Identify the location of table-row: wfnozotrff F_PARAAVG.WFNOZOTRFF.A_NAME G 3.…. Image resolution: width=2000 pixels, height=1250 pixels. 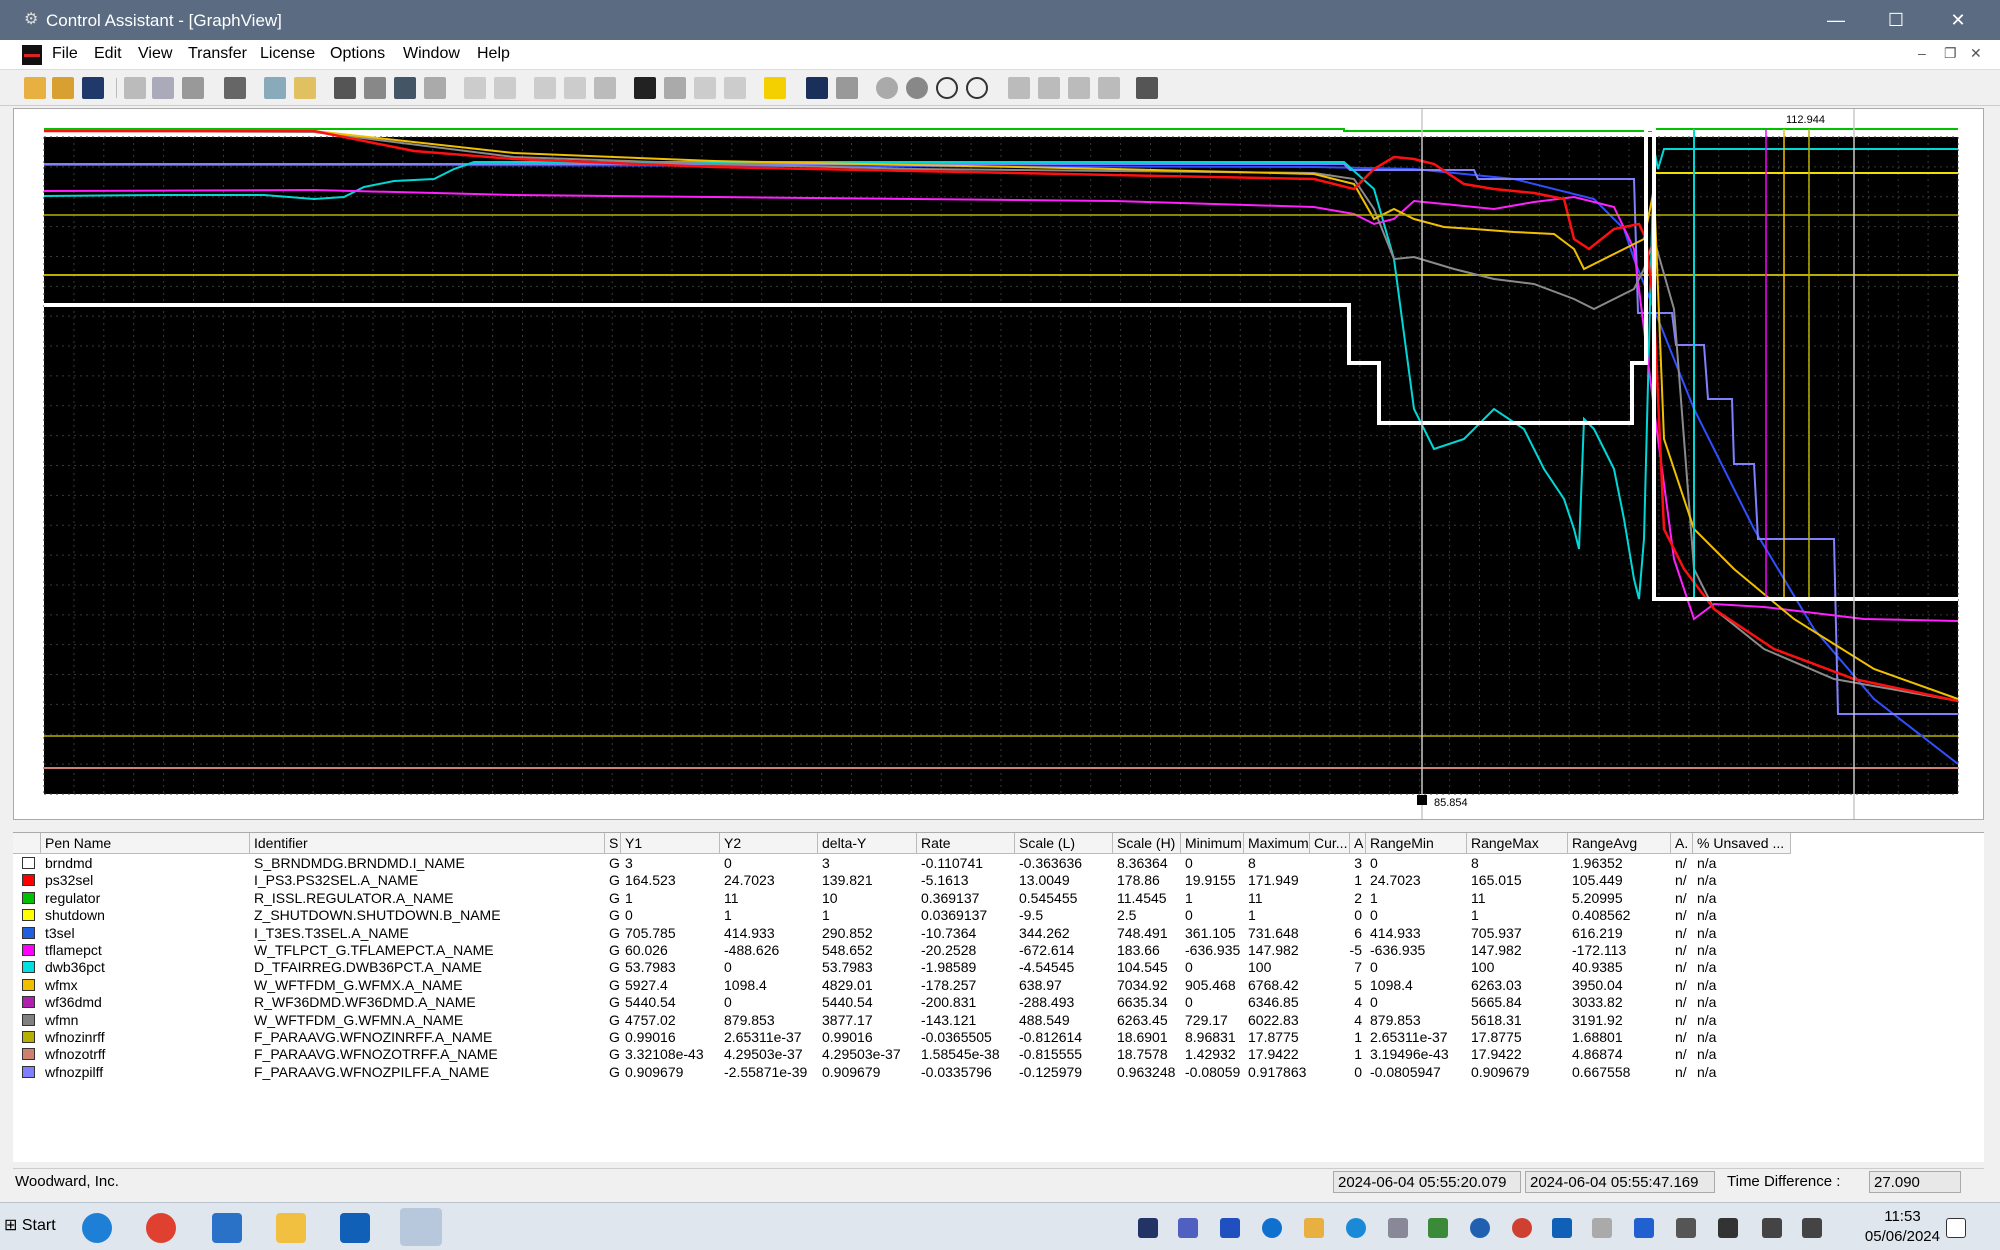
(998, 1054).